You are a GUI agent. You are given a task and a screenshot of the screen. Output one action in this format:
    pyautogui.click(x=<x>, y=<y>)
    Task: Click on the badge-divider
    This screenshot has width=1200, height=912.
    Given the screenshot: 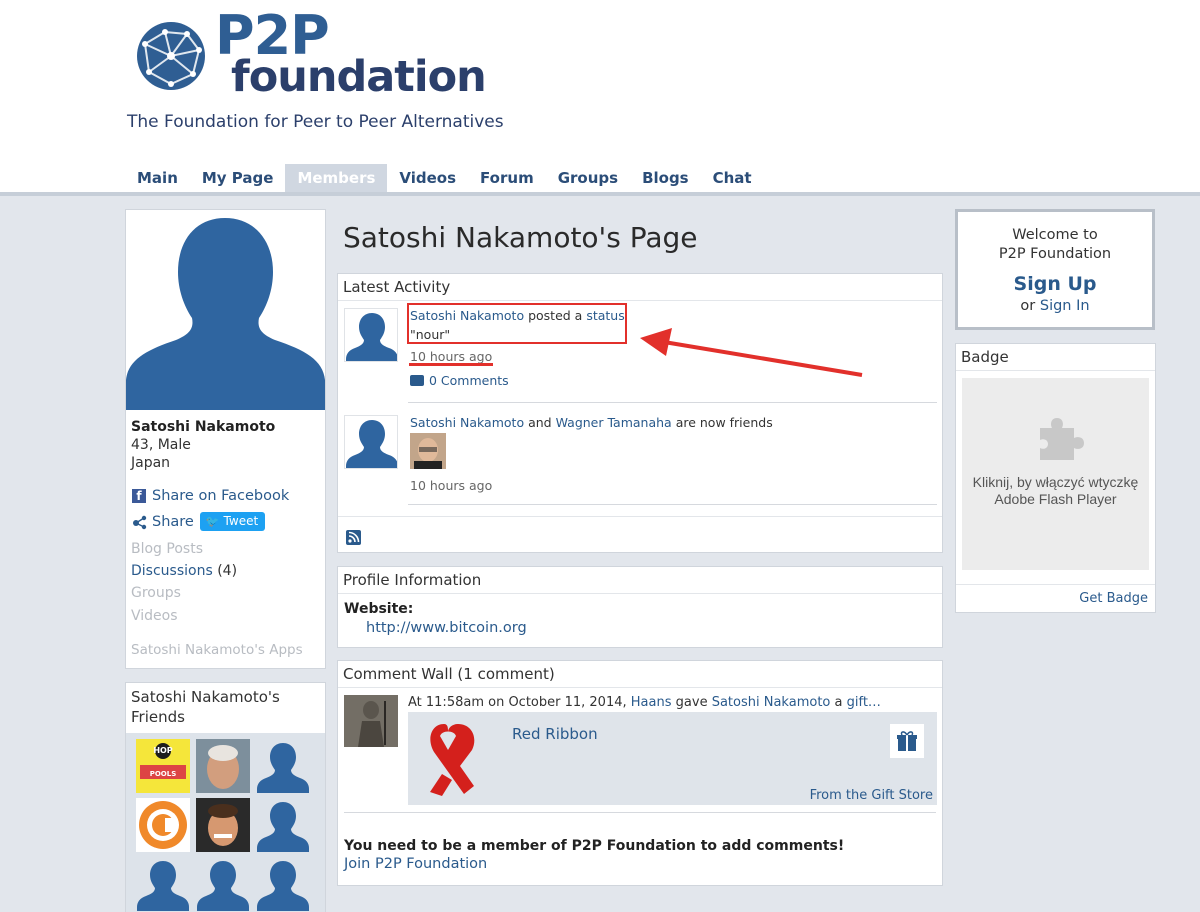 What is the action you would take?
    pyautogui.click(x=1055, y=584)
    